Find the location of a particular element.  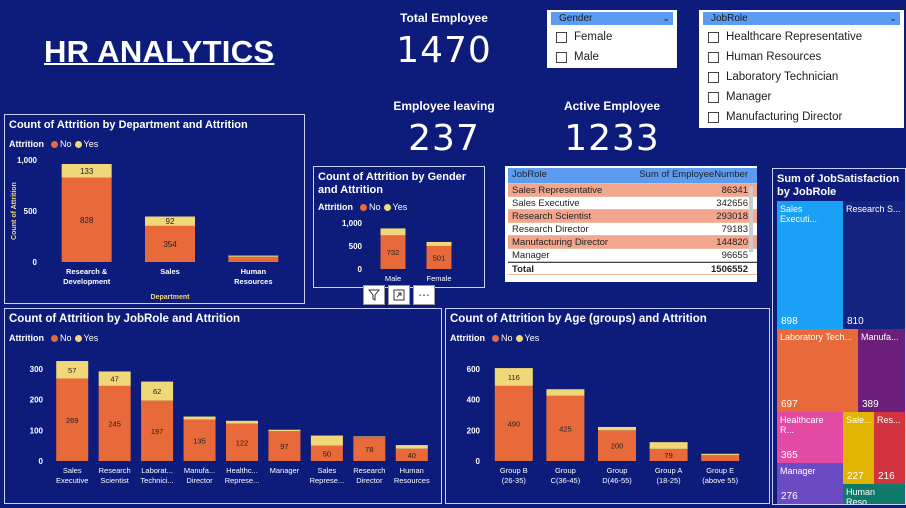

tile-value: 389 is located at coordinates (870, 404).